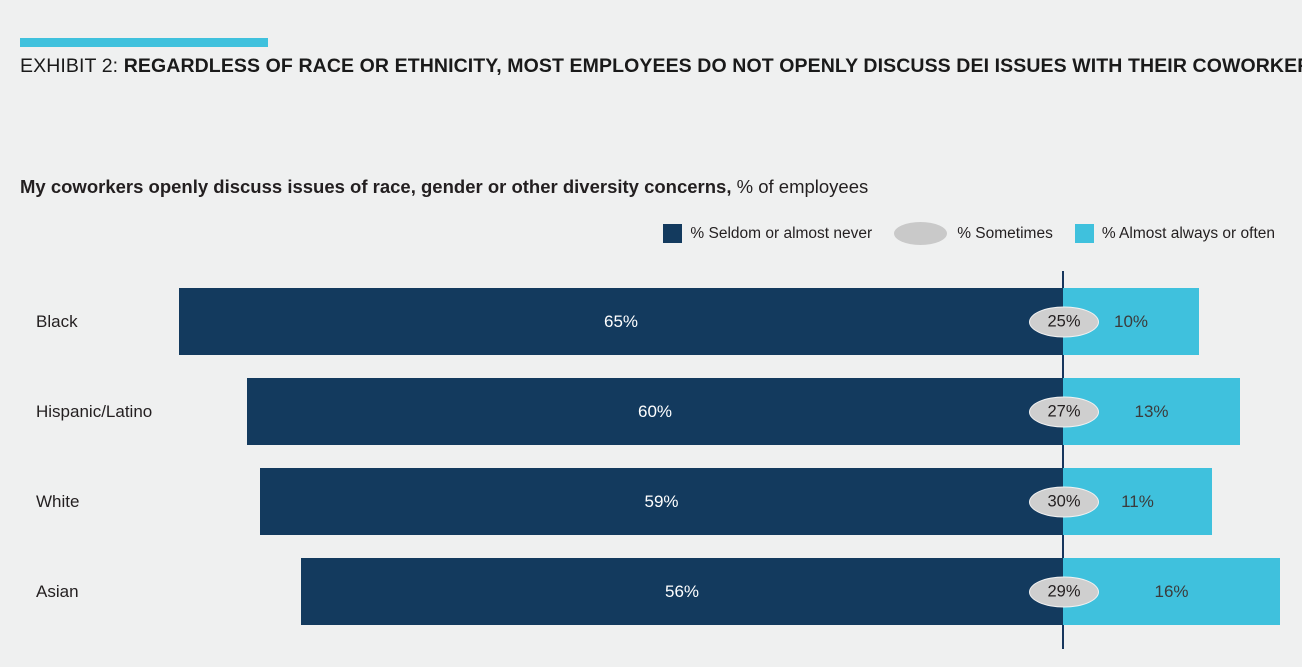 The width and height of the screenshot is (1302, 667). Describe the element at coordinates (1005, 233) in the screenshot. I see `legend-label-sometimes: % Sometimes` at that location.